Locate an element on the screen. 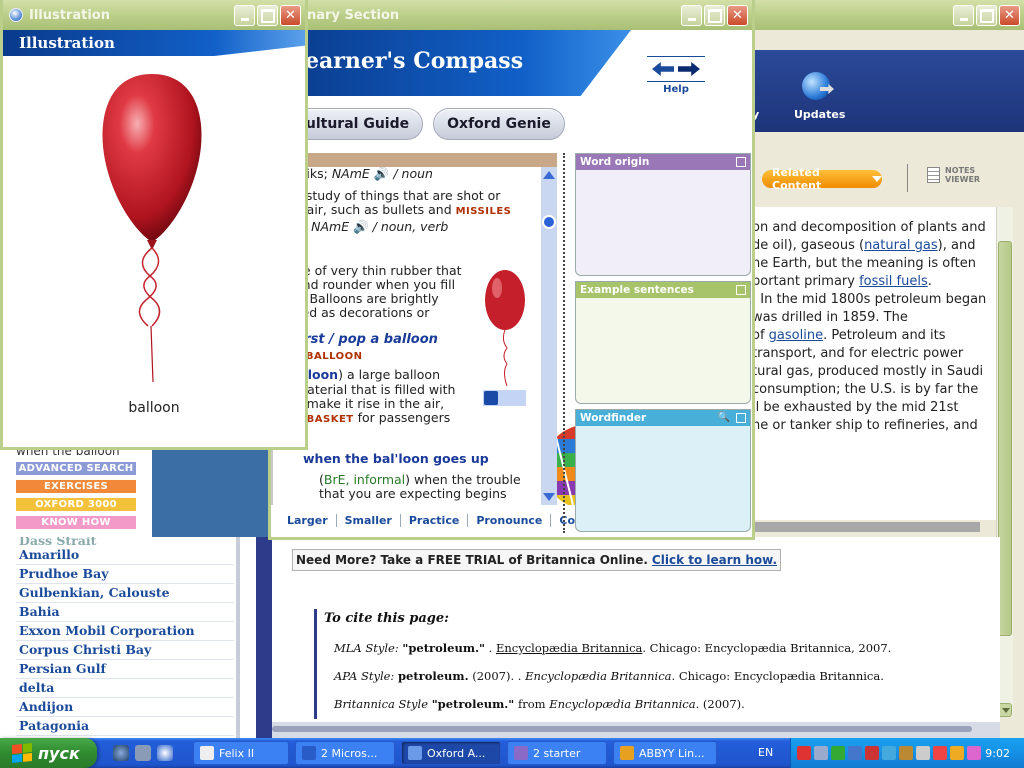 The height and width of the screenshot is (768, 1024). britannica-titlebar: ✕ is located at coordinates (888, 15).